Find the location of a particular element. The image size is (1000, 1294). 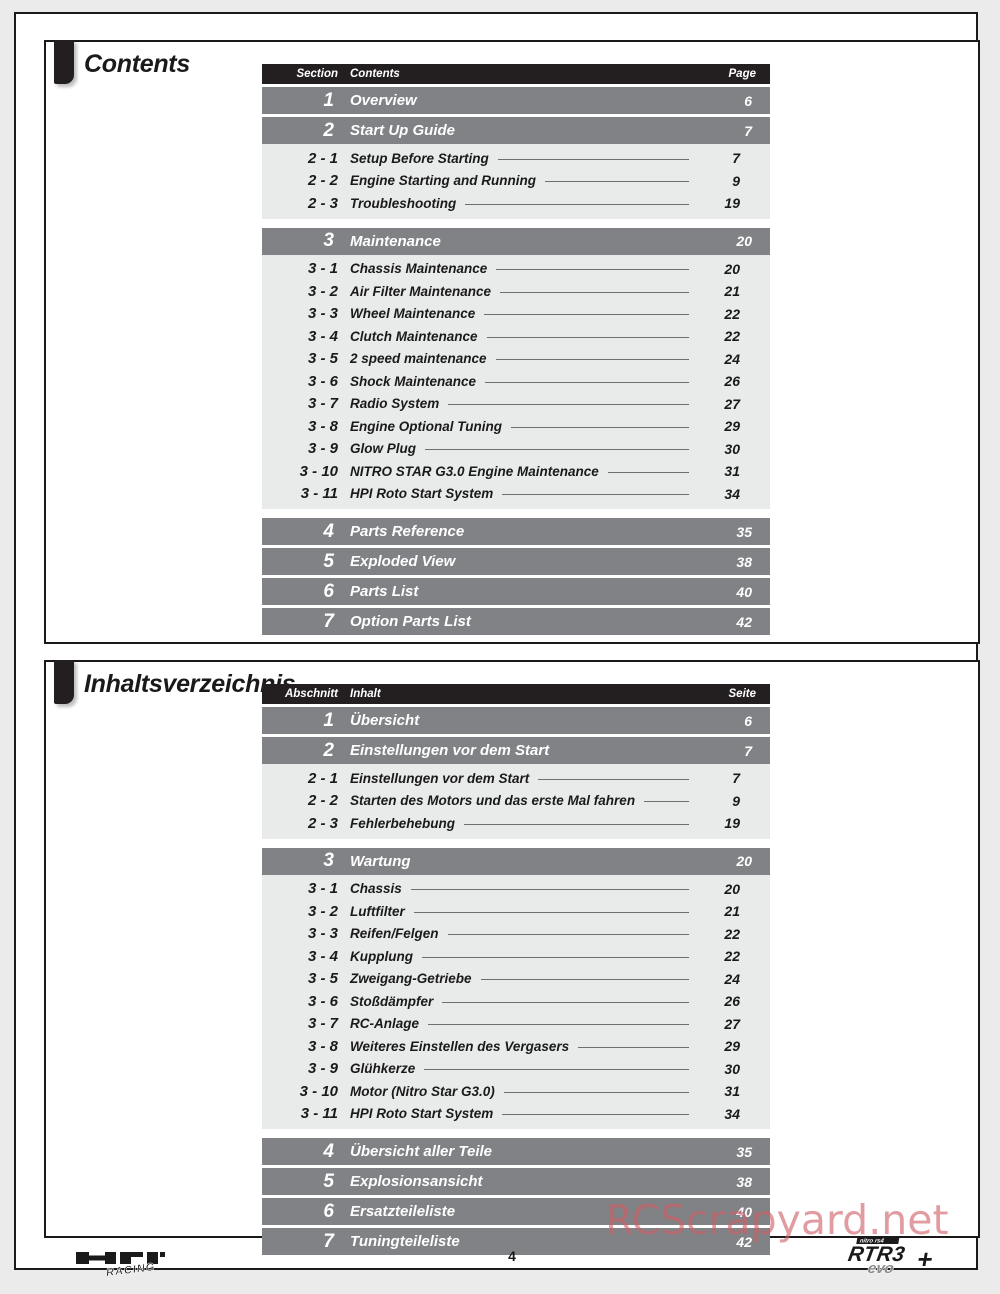

toc-subsection-row: 3 - 8 Engine Optional Tuning 29 is located at coordinates (516, 426).